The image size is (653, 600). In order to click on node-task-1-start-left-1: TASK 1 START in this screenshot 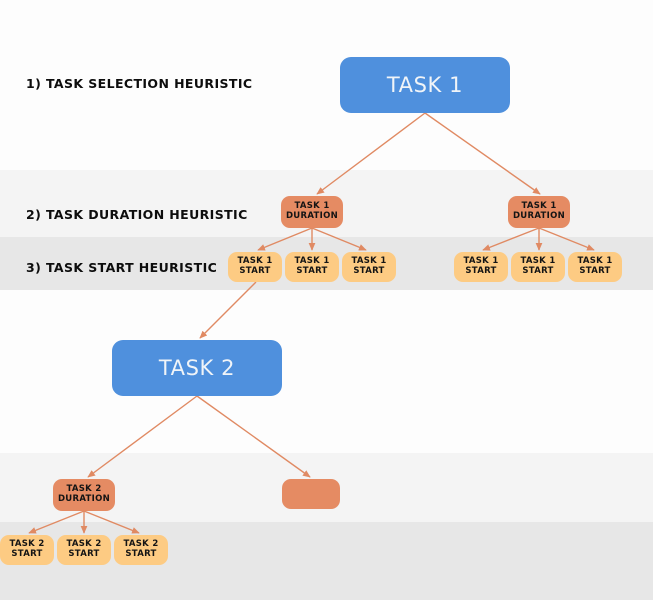, I will do `click(255, 267)`.